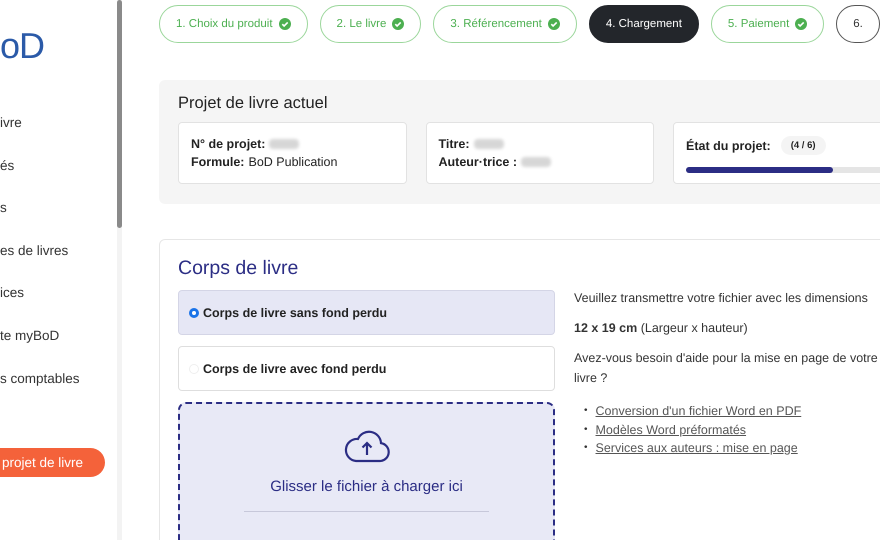 This screenshot has width=880, height=540. What do you see at coordinates (119, 270) in the screenshot?
I see `scrollbar` at bounding box center [119, 270].